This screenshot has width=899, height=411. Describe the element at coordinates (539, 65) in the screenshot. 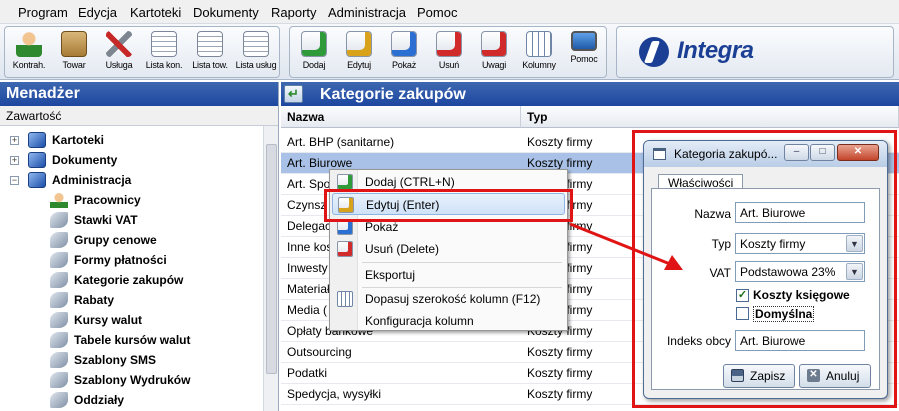

I see `columns-button-label: Kolumny` at that location.